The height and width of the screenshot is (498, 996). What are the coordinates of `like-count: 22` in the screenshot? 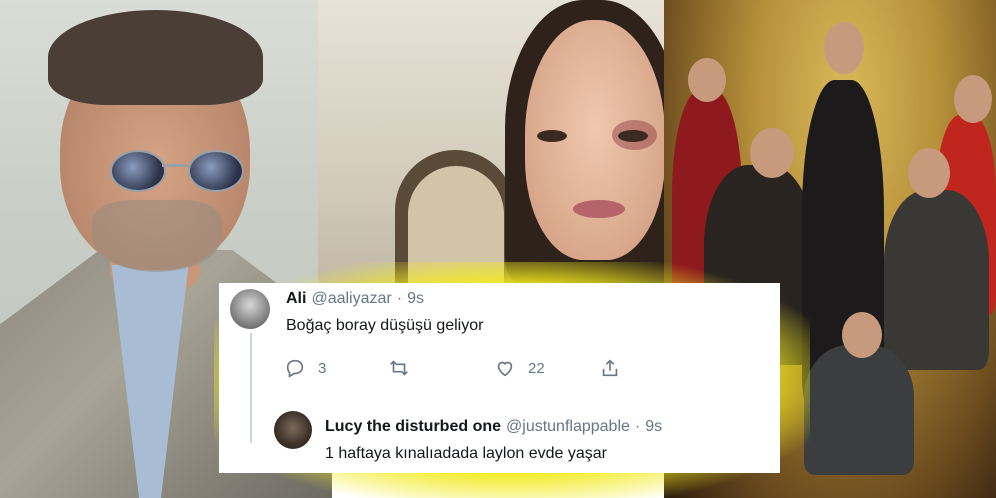 It's located at (536, 368).